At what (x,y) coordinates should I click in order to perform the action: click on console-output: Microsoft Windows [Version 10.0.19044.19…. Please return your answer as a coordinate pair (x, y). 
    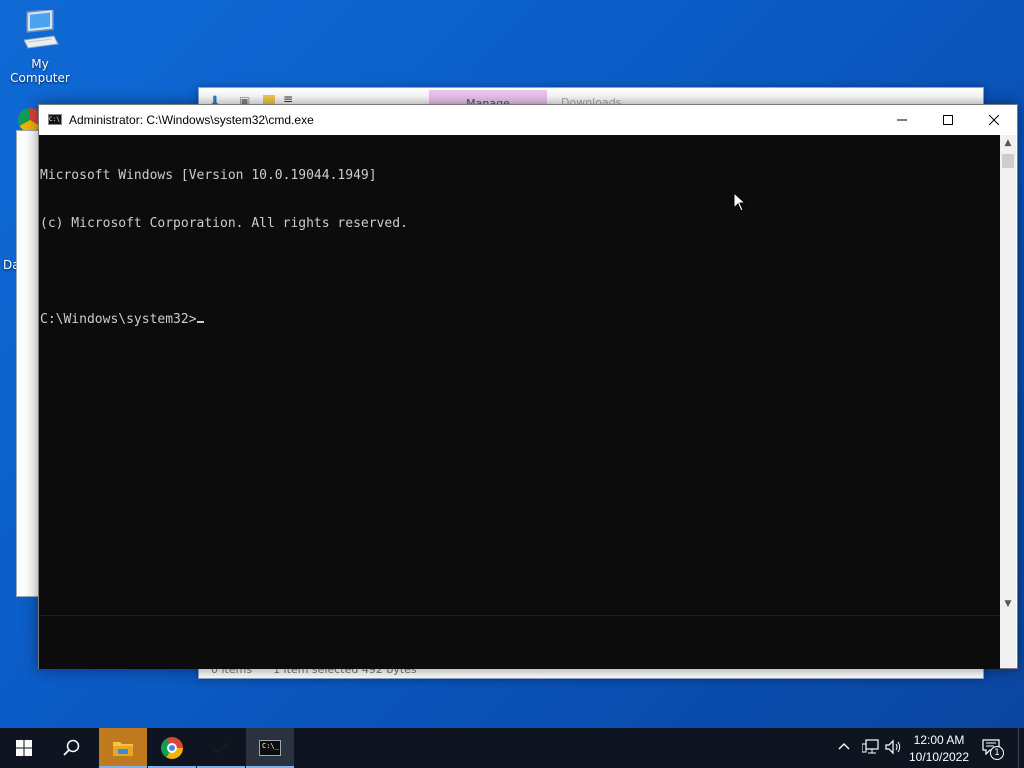
    Looking at the image, I should click on (224, 248).